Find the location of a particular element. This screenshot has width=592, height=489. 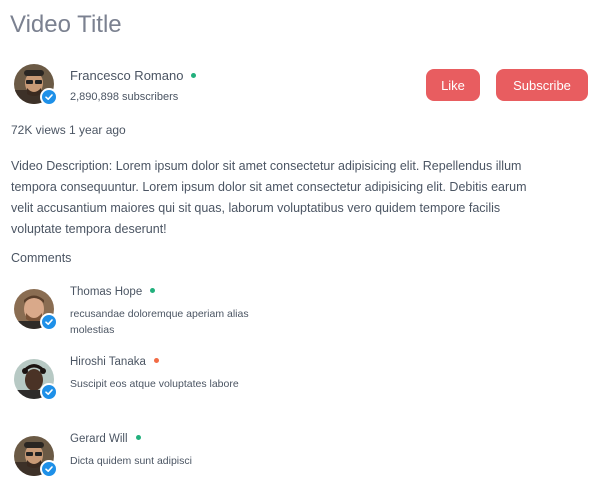

video-title: Video Title is located at coordinates (66, 24).